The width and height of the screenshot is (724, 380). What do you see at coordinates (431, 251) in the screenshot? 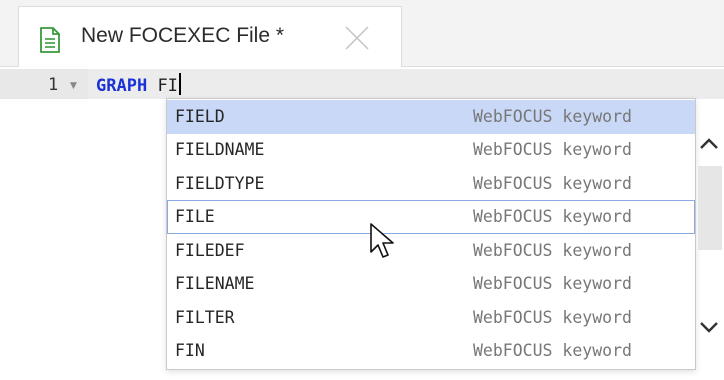
I see `autocomplete-item: FILEDEF WebFOCUS keyword` at bounding box center [431, 251].